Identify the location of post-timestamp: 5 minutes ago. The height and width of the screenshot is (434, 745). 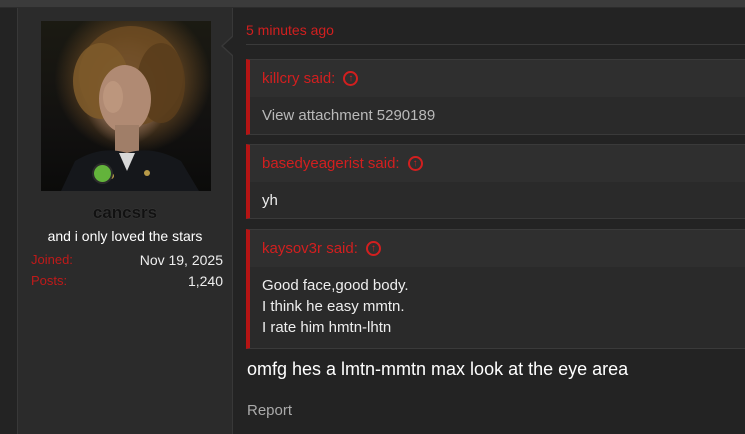
(290, 30).